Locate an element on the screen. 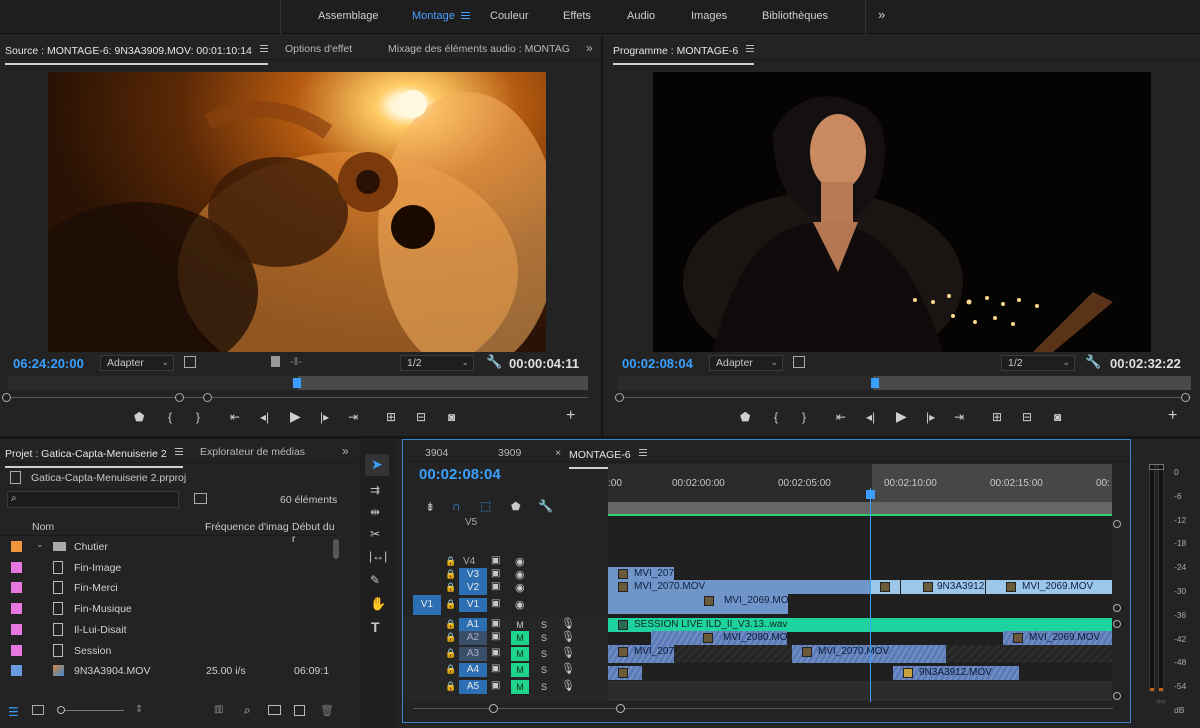  workspace-menu-icon is located at coordinates (465, 16).